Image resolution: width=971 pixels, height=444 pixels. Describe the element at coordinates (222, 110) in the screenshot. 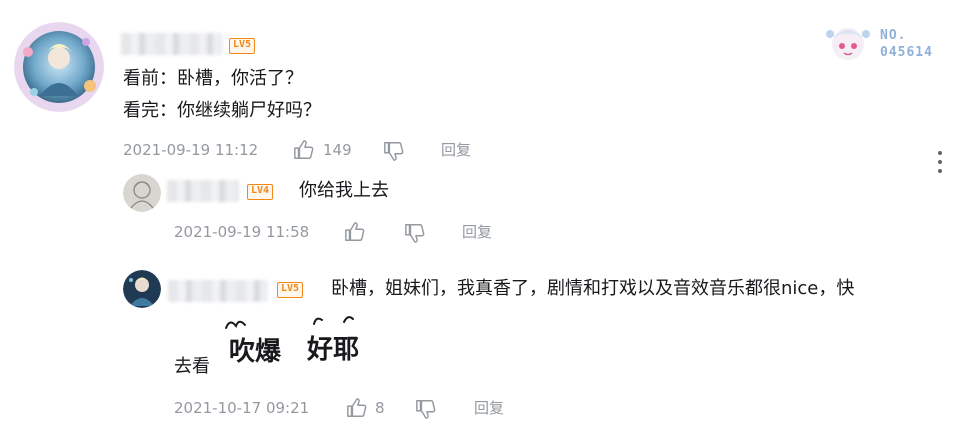

I see `comment-text-line-2: 看完：你继续躺尸好吗？` at that location.